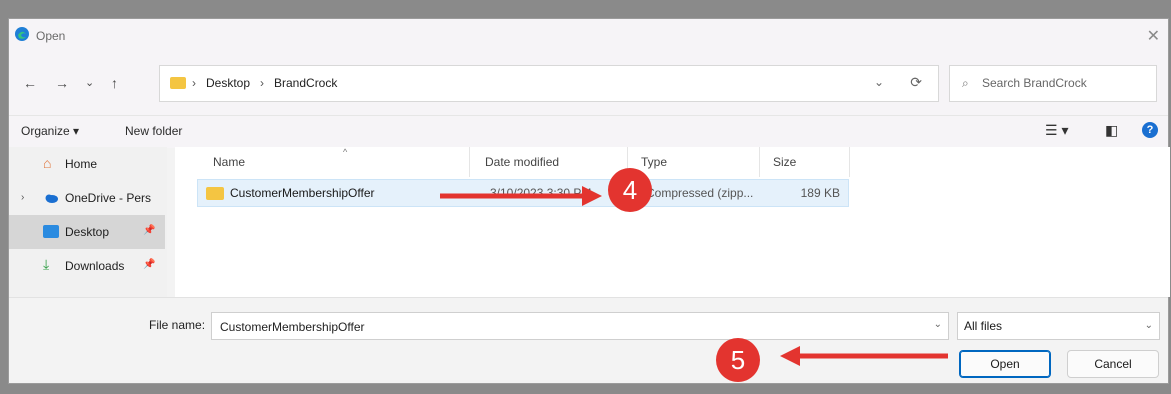  Describe the element at coordinates (738, 360) in the screenshot. I see `step-5-badge: 5` at that location.